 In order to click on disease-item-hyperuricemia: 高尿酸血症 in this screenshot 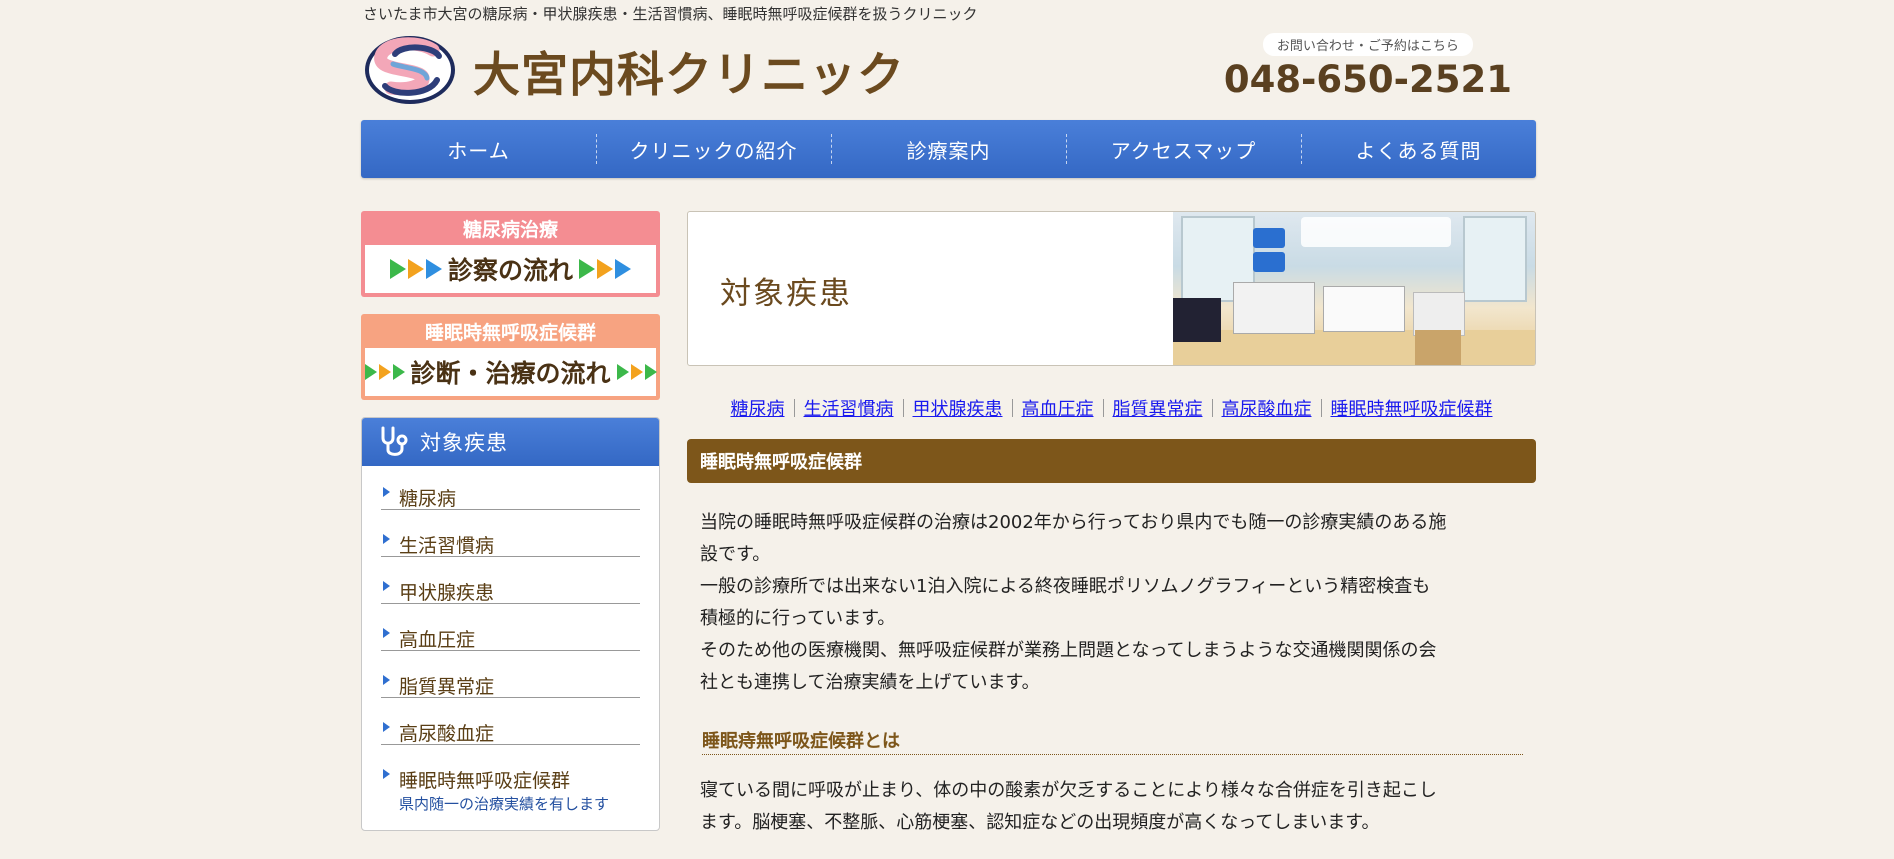, I will do `click(510, 728)`.